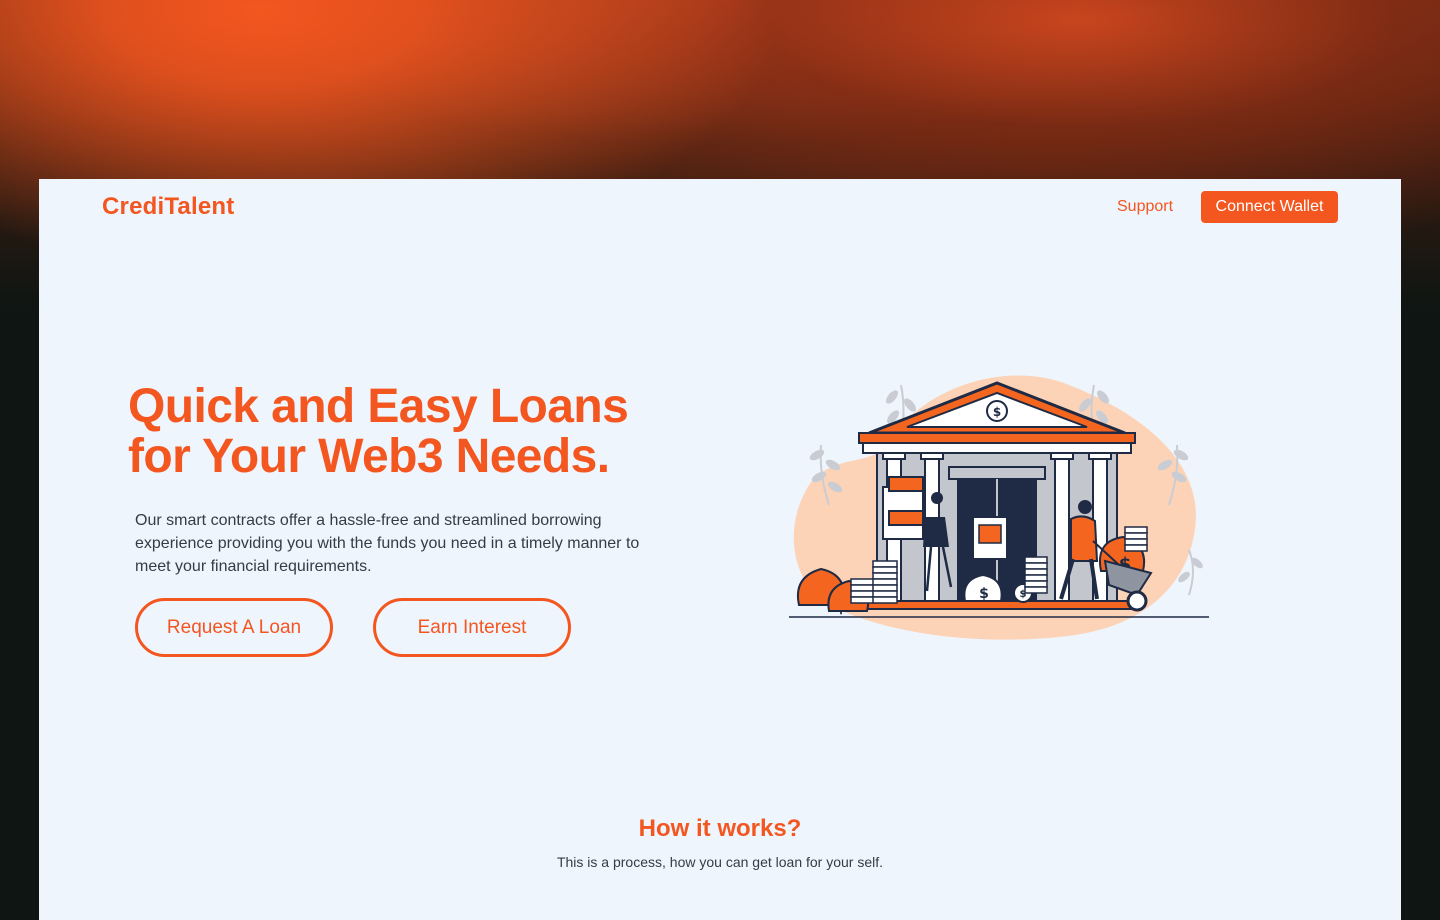 Image resolution: width=1440 pixels, height=920 pixels. I want to click on connect-wallet-button: Connect Wallet, so click(1269, 207).